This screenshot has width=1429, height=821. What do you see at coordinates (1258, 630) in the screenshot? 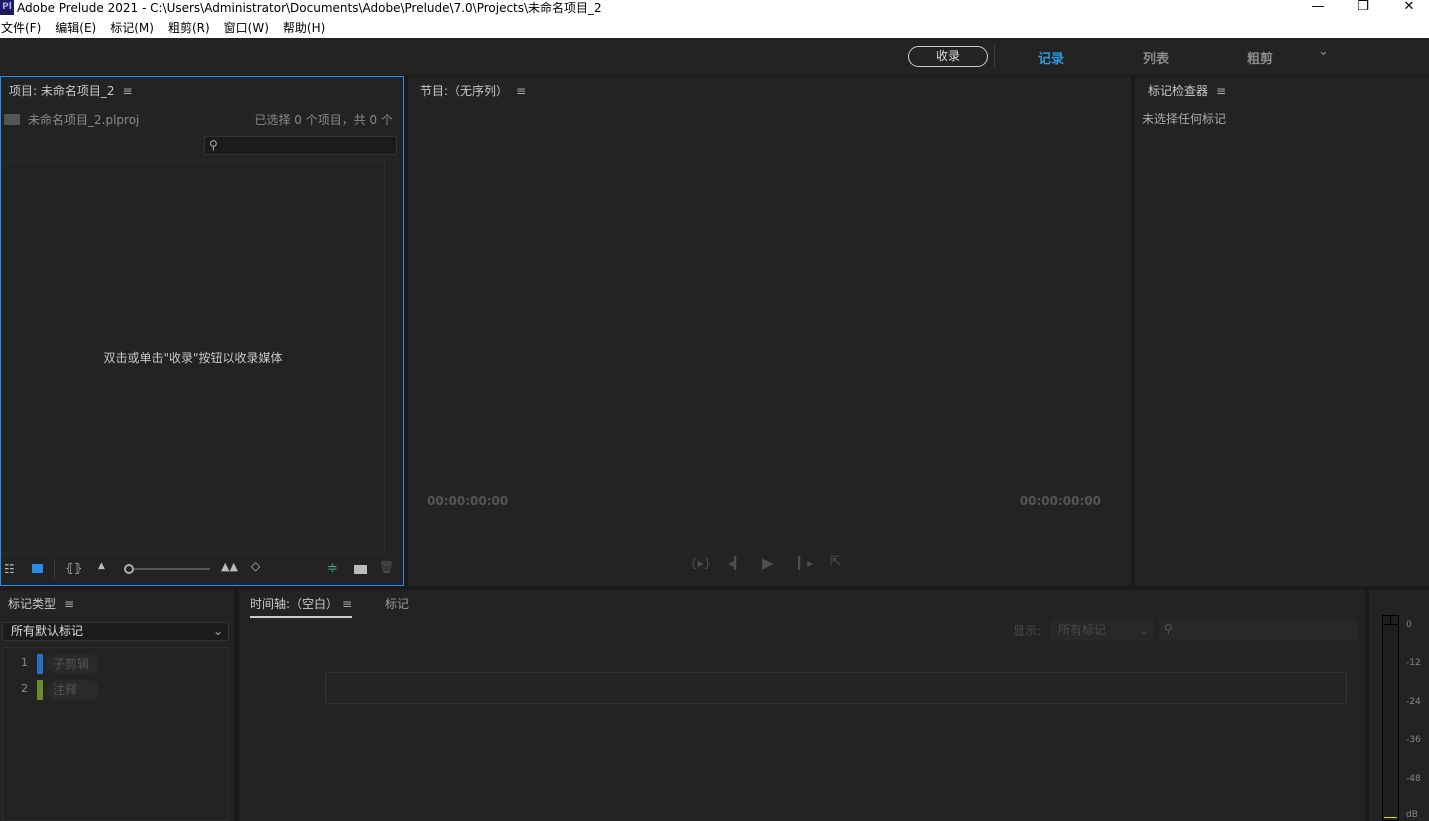
I see `timeline-search-input: ⚲` at bounding box center [1258, 630].